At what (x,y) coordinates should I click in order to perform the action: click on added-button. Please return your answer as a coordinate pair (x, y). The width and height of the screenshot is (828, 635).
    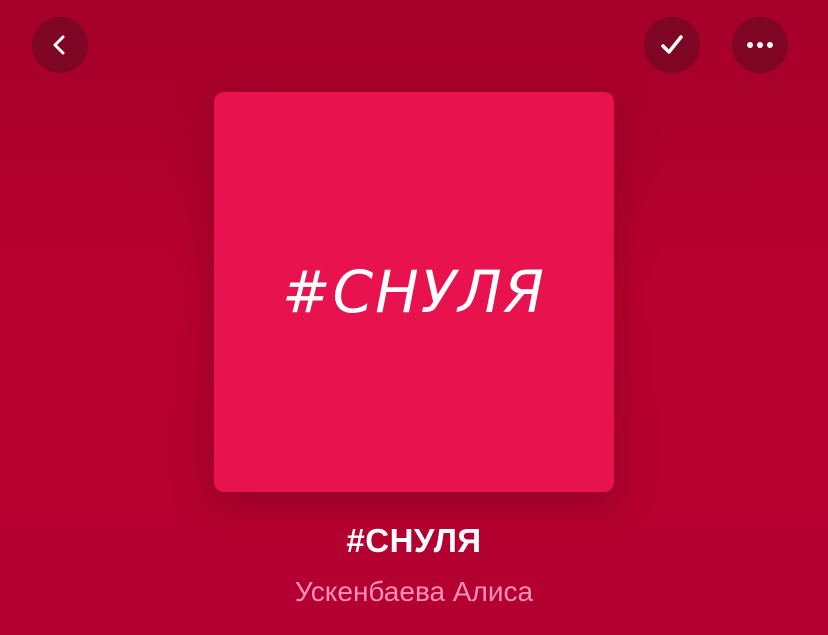
    Looking at the image, I should click on (672, 45).